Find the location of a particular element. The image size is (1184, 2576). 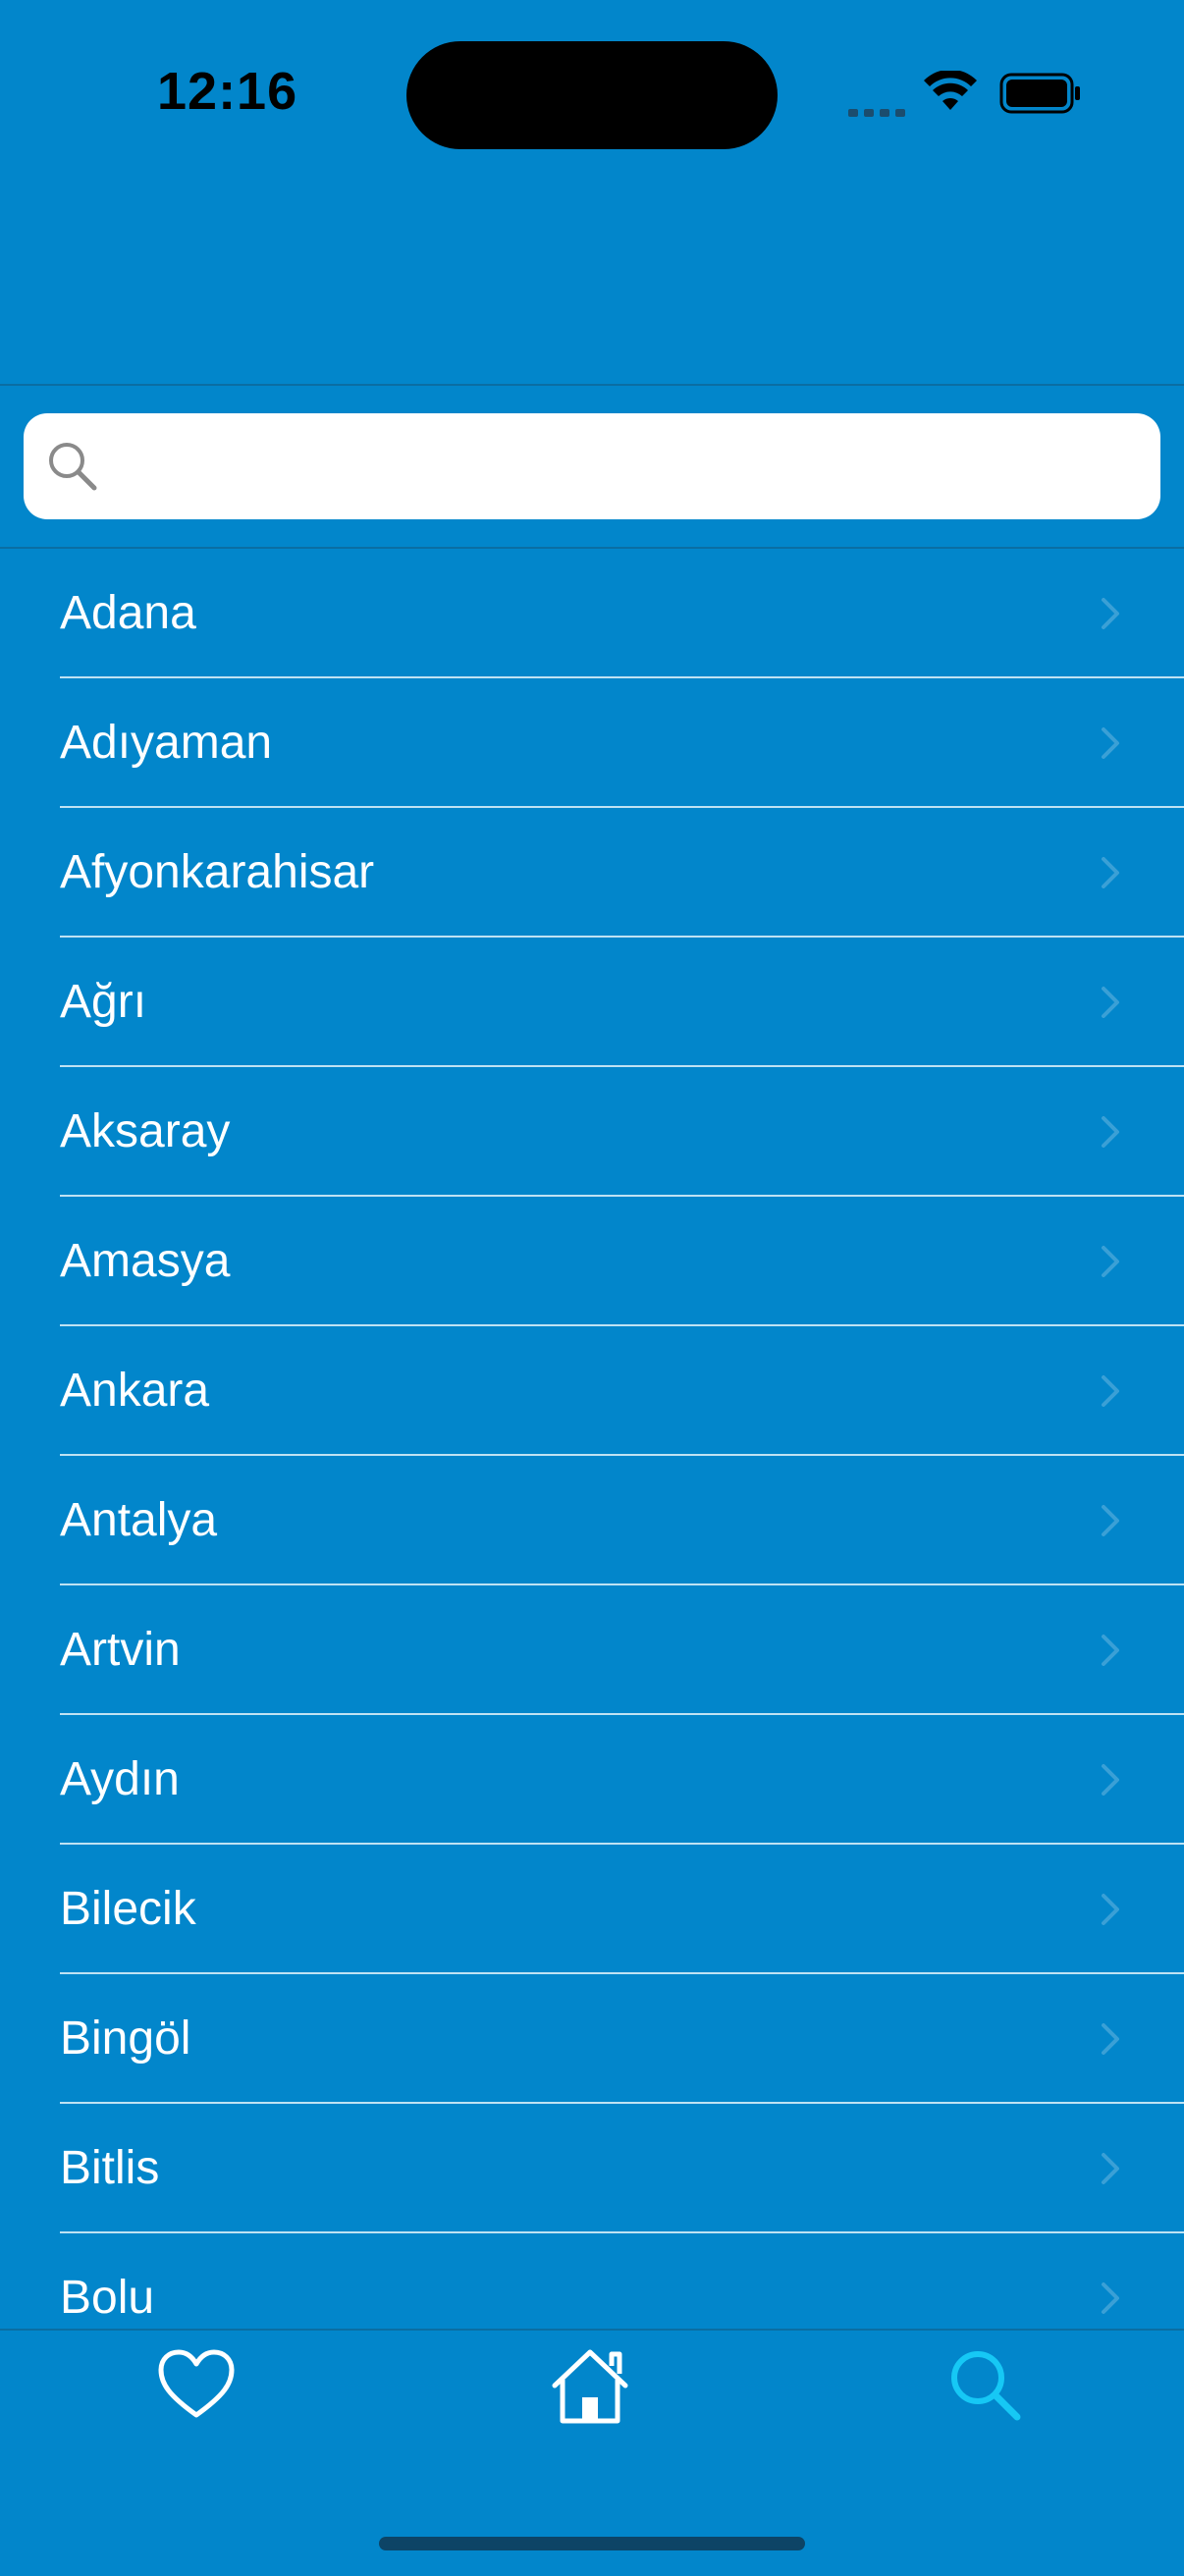

tab-search is located at coordinates (985, 2385).